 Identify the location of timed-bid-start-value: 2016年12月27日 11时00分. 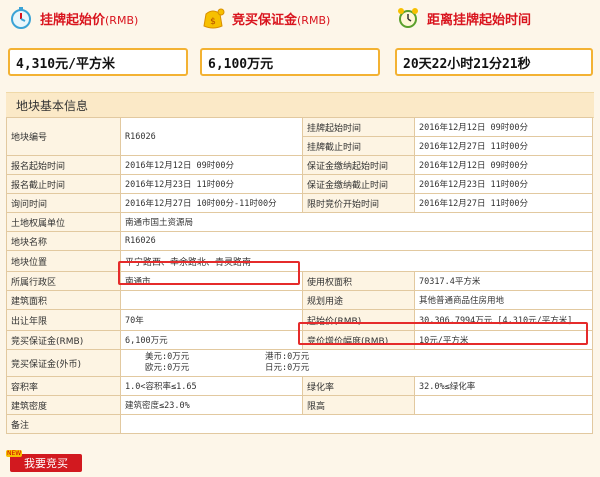
(503, 203).